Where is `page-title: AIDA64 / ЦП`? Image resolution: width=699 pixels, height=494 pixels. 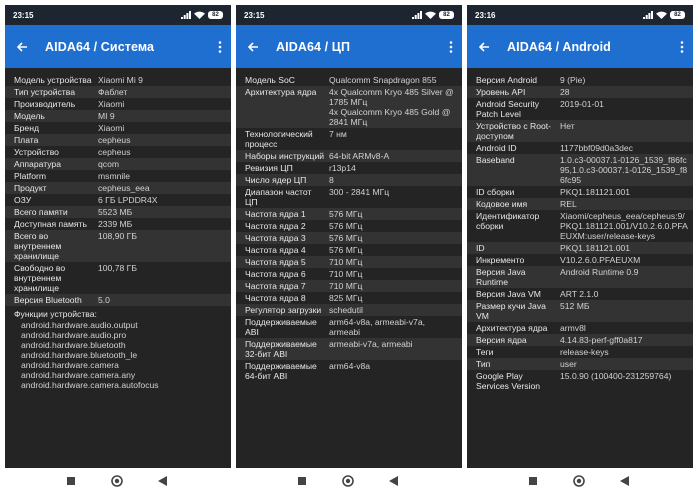 page-title: AIDA64 / ЦП is located at coordinates (313, 46).